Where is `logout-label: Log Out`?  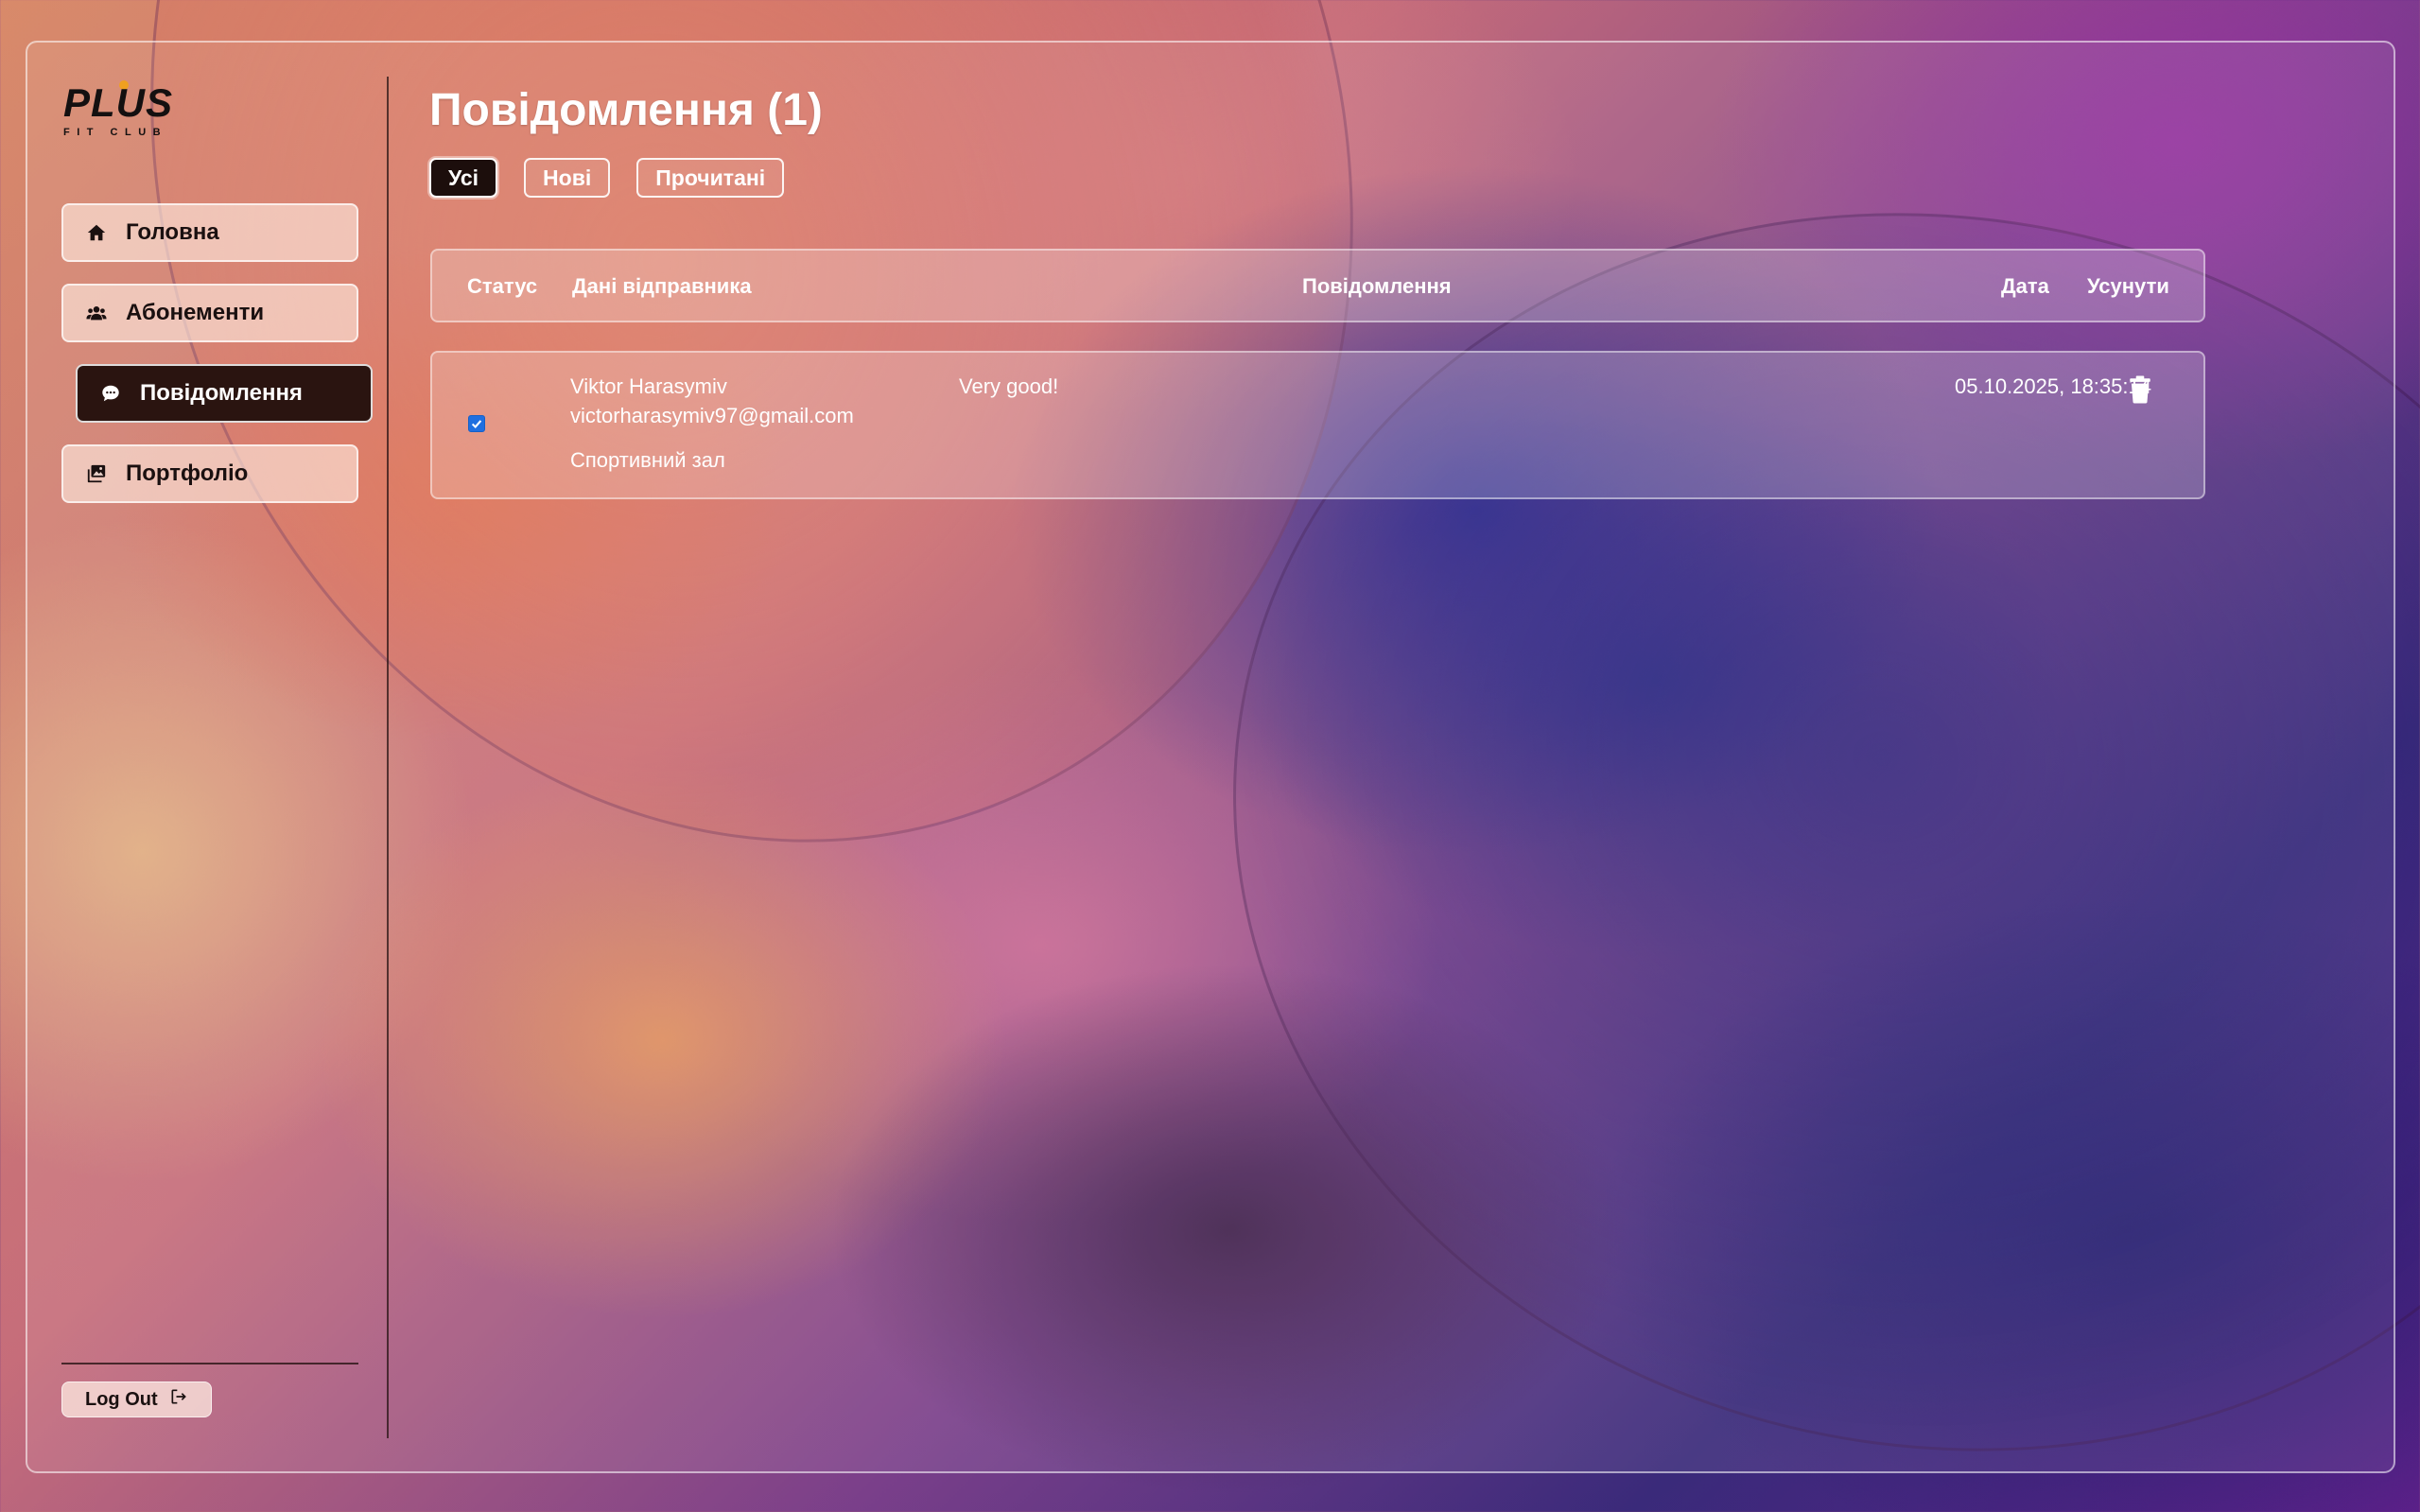 logout-label: Log Out is located at coordinates (122, 1399).